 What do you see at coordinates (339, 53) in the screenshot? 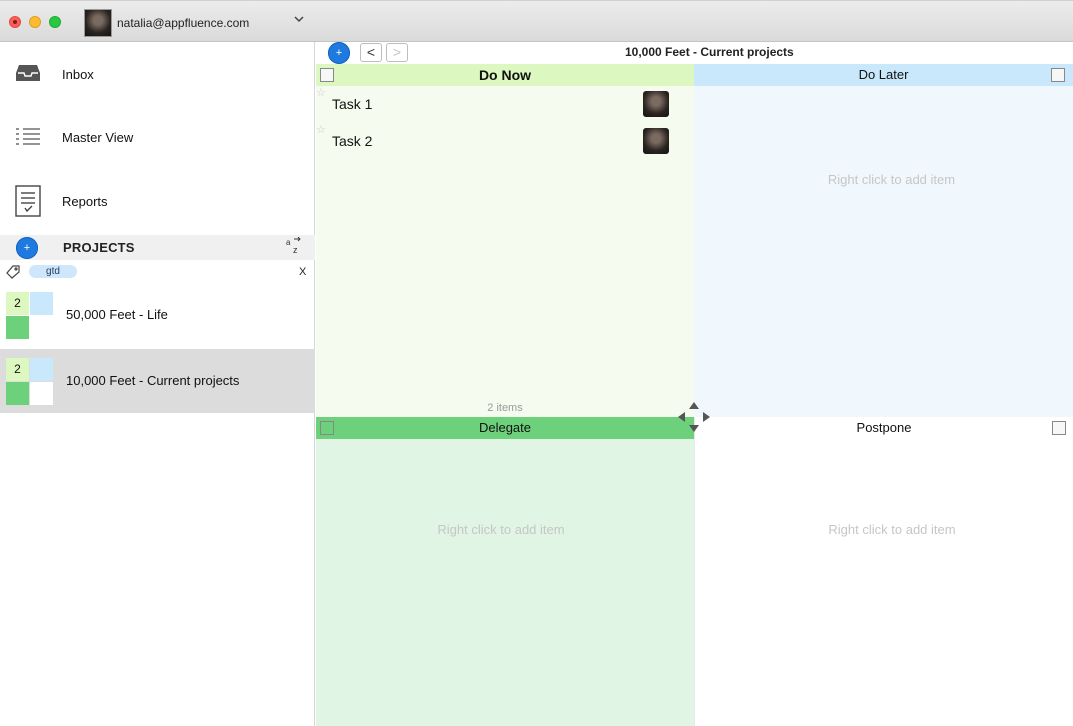
I see `add-item-button: +` at bounding box center [339, 53].